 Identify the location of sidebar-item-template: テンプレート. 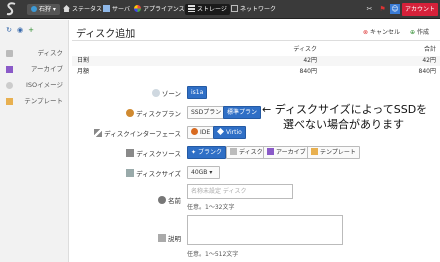
(35, 101).